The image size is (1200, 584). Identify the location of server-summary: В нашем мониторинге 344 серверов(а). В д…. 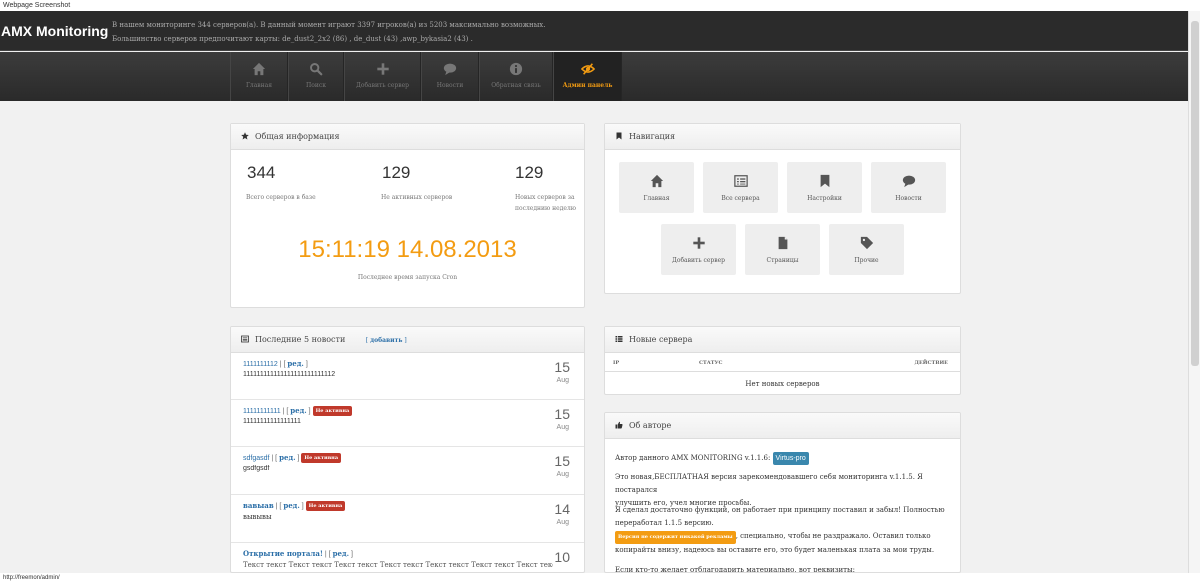
(328, 32).